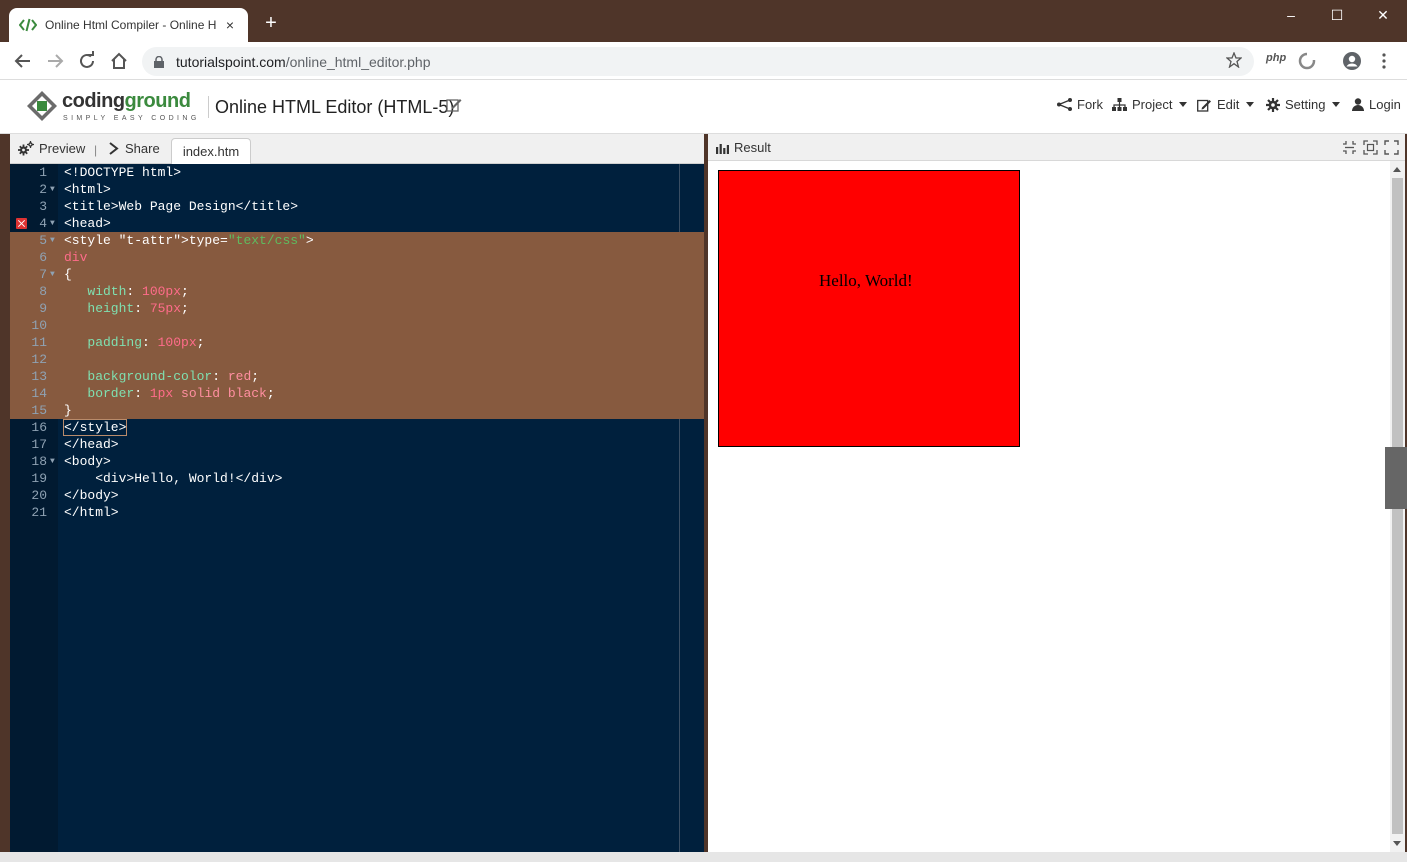  What do you see at coordinates (1064, 104) in the screenshot?
I see `fork-icon` at bounding box center [1064, 104].